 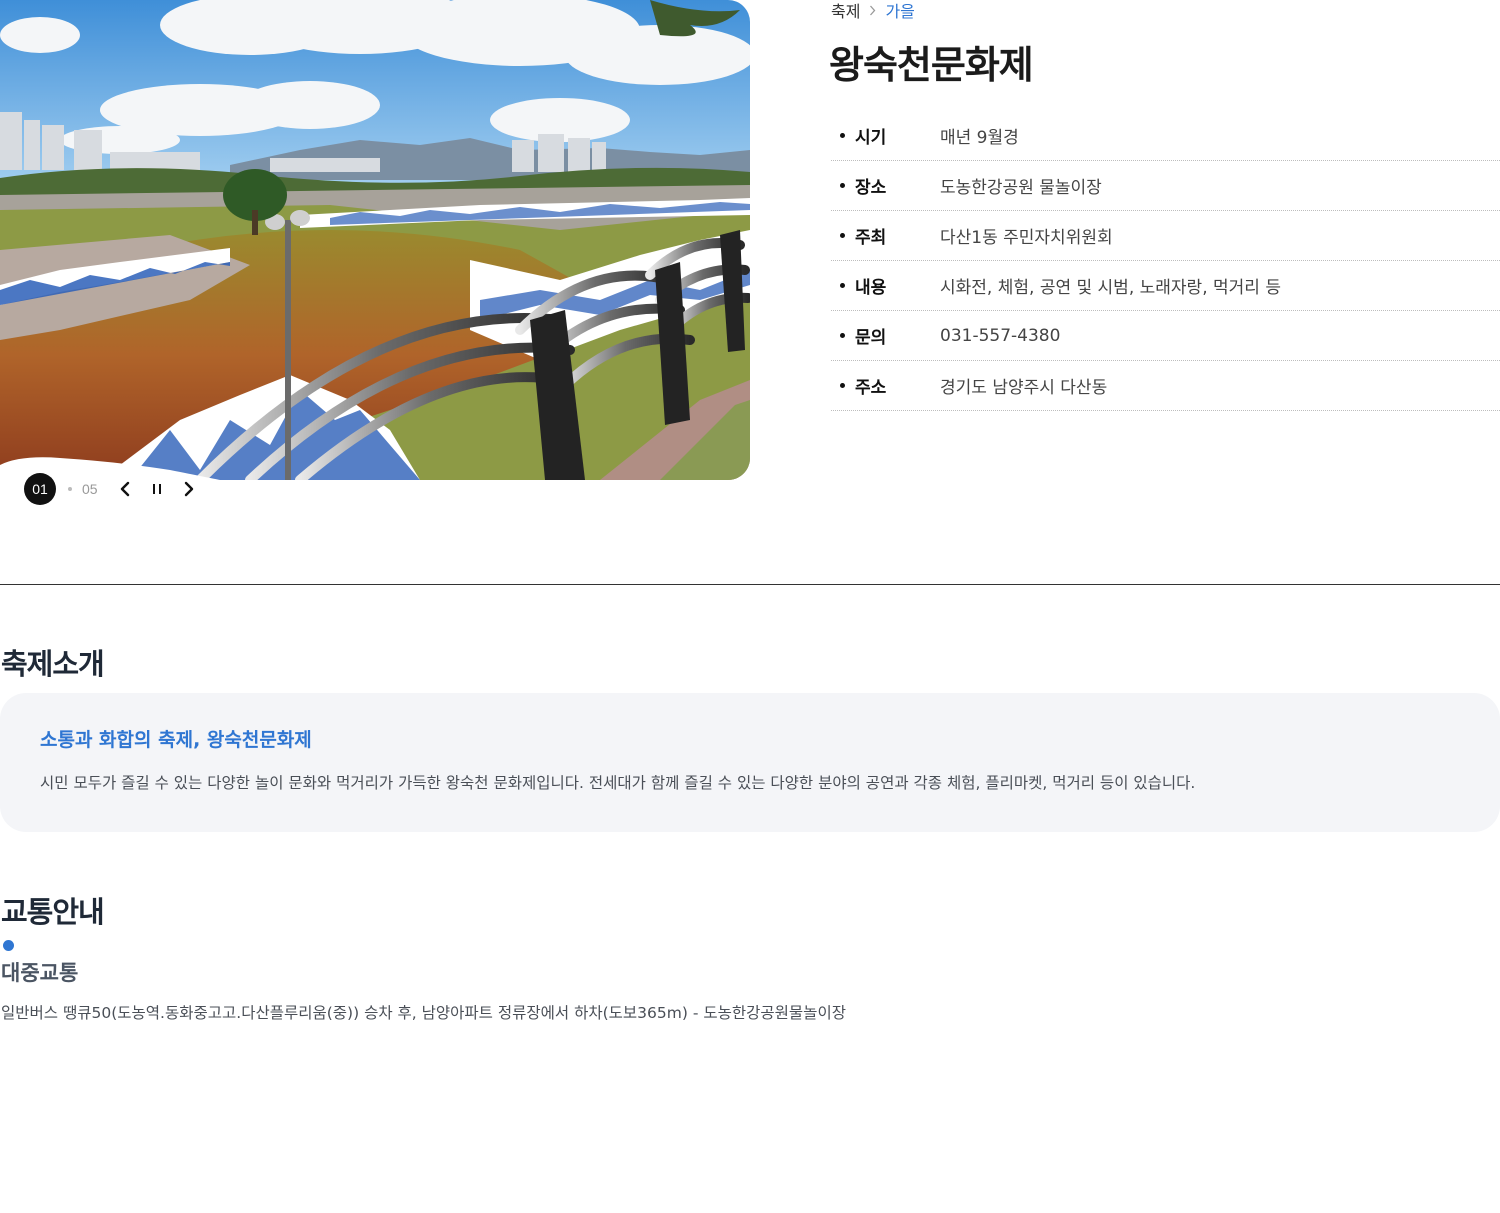 What do you see at coordinates (1165, 136) in the screenshot?
I see `info-row-period: 시기 매년 9월경` at bounding box center [1165, 136].